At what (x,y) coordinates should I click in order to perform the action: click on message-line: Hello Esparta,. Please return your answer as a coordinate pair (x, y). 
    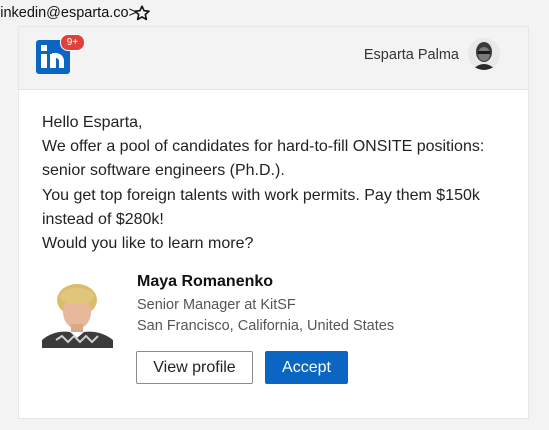
    Looking at the image, I should click on (92, 122).